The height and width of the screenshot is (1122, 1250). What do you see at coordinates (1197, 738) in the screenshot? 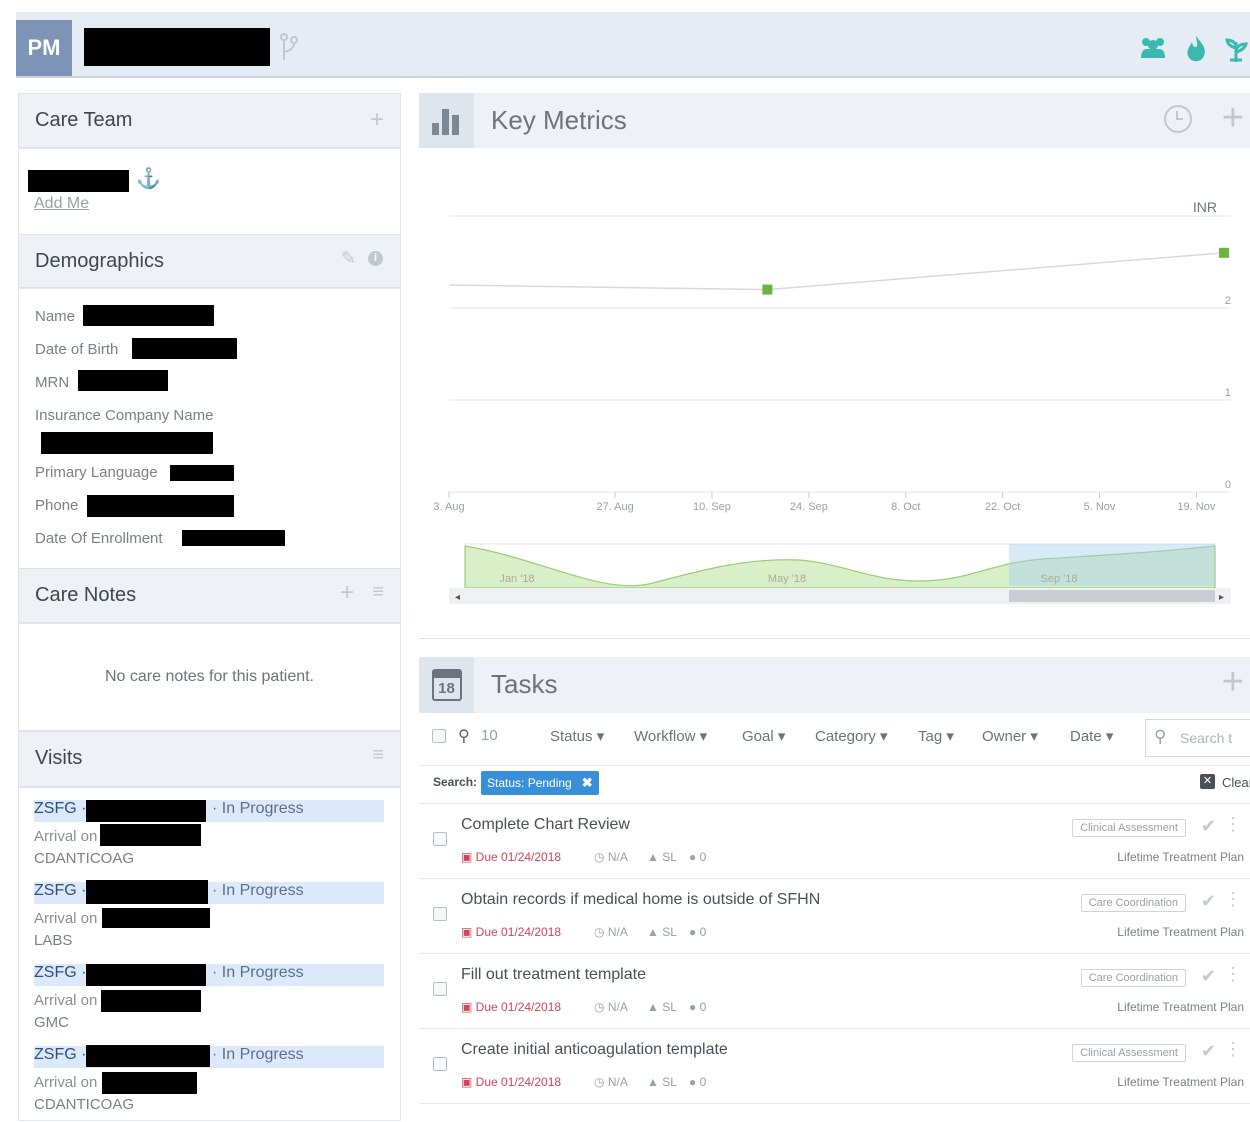
I see `task-search-box: ⚲ Search t` at bounding box center [1197, 738].